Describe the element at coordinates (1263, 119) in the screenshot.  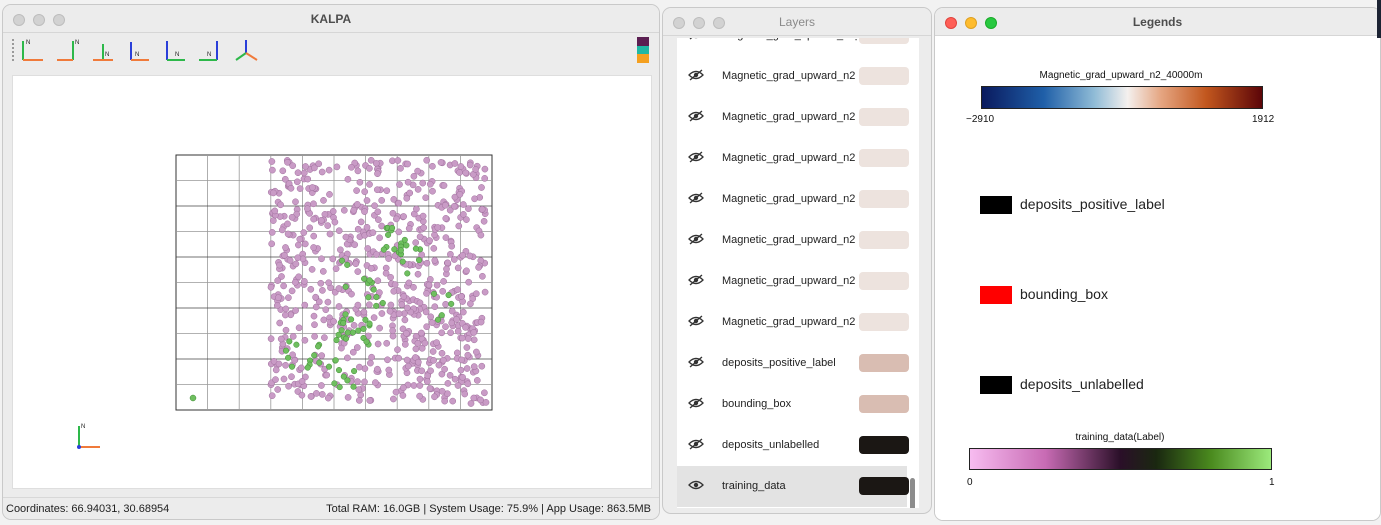
I see `colorbar-max-label: 1912` at that location.